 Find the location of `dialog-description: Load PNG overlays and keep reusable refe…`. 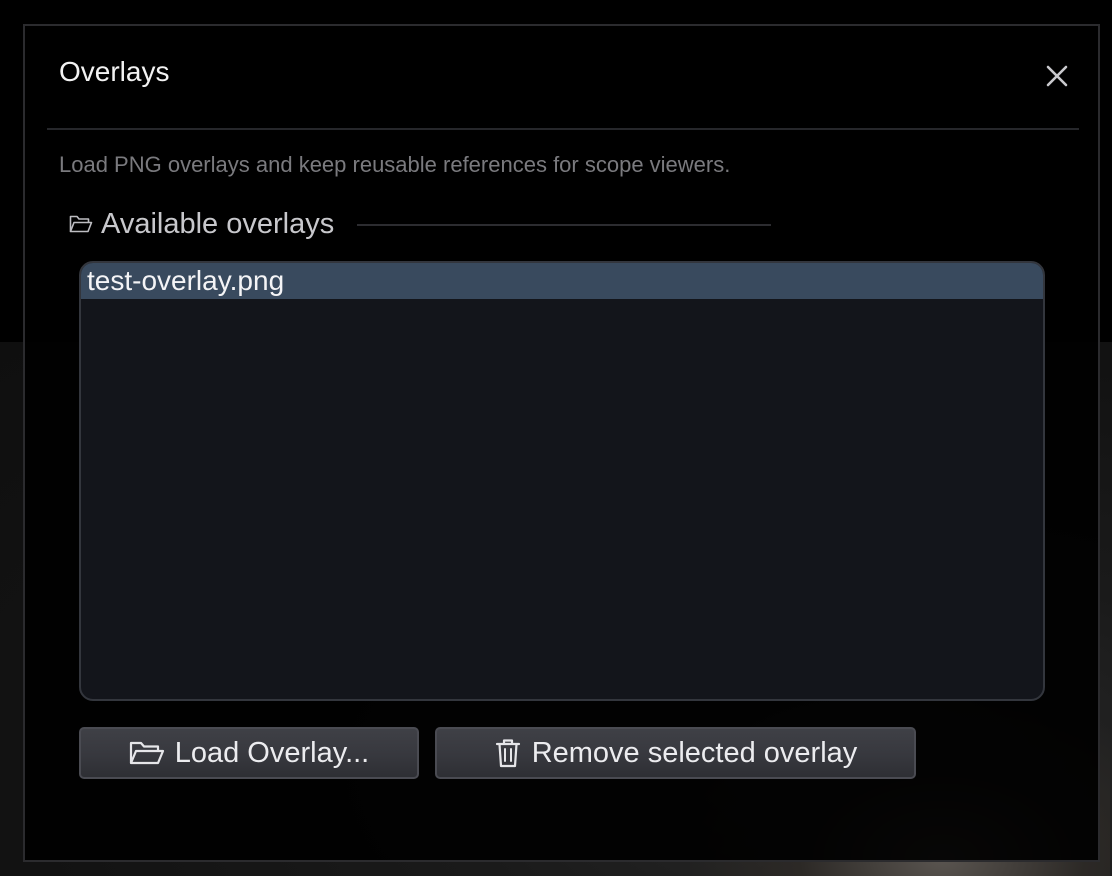

dialog-description: Load PNG overlays and keep reusable refe… is located at coordinates (395, 164).